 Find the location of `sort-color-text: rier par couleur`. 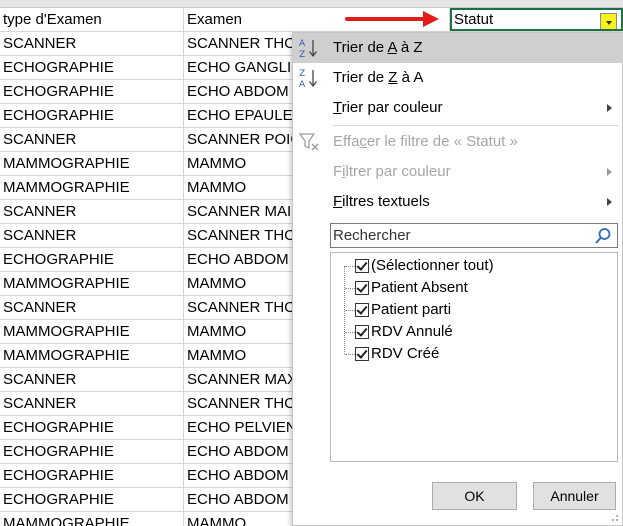

sort-color-text: rier par couleur is located at coordinates (392, 107).